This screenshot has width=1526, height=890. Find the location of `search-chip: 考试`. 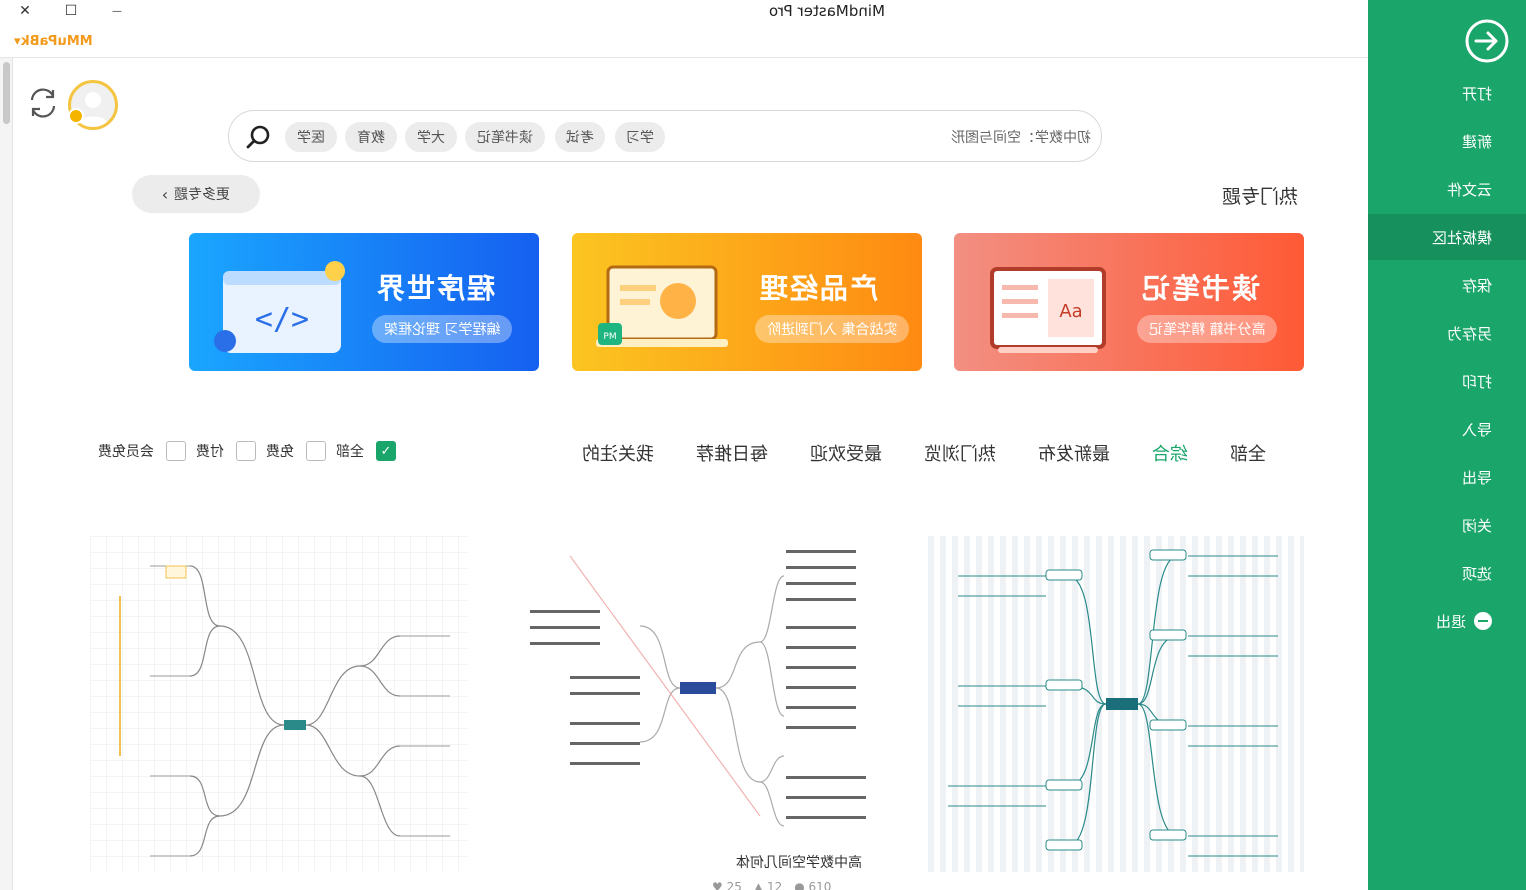

search-chip: 考试 is located at coordinates (580, 137).